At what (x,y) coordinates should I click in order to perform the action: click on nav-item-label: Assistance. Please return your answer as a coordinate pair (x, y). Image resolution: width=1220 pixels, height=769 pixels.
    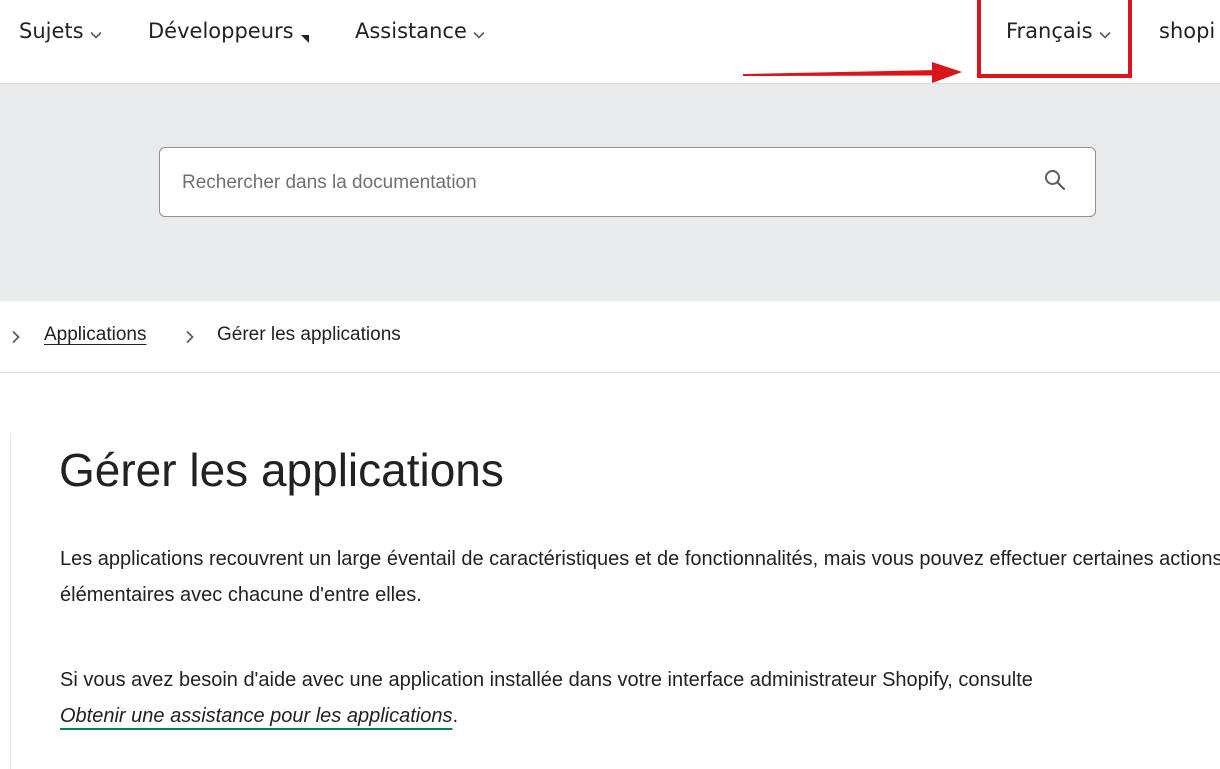
    Looking at the image, I should click on (411, 31).